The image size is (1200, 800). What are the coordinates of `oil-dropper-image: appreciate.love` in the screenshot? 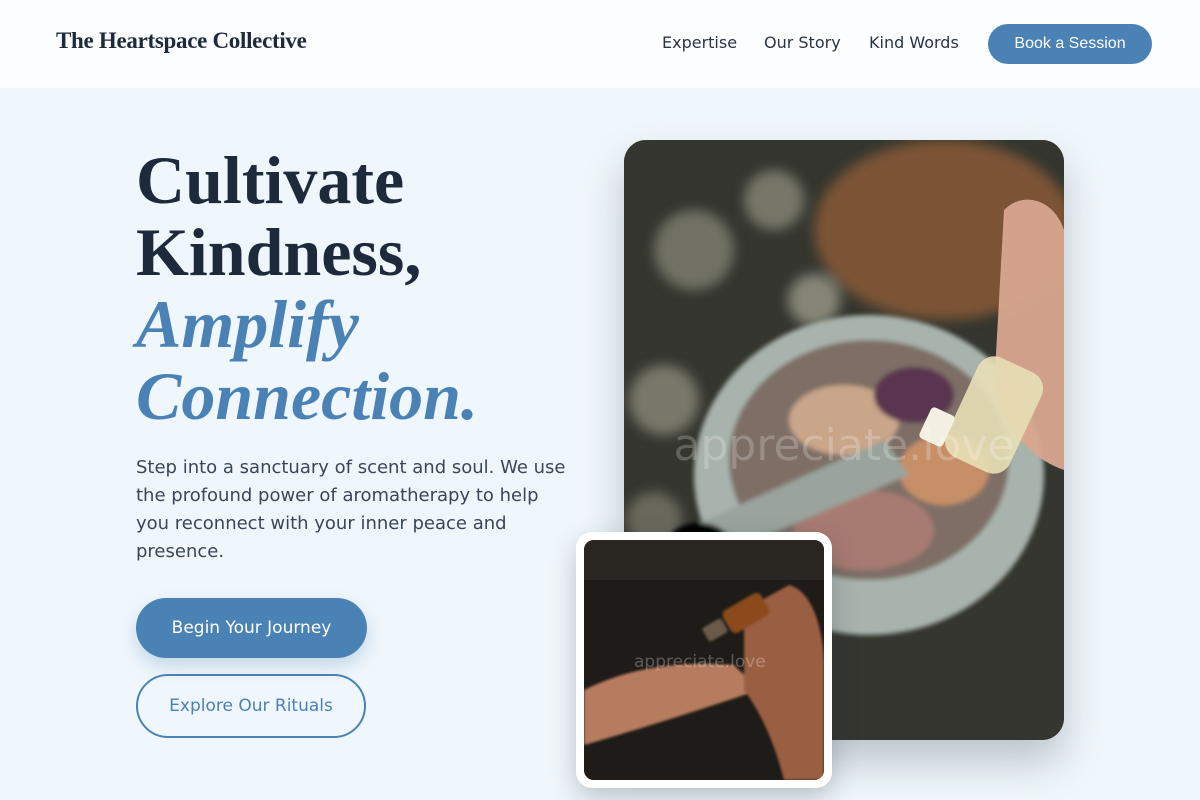 It's located at (704, 660).